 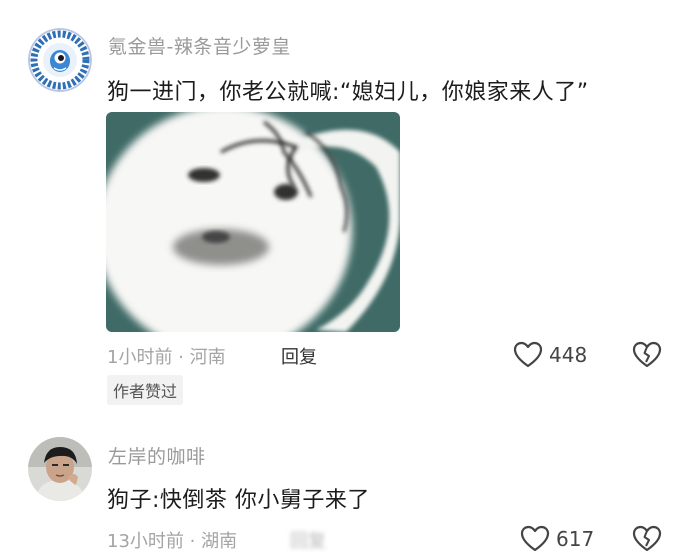 I want to click on like-button-2: 617, so click(x=557, y=539).